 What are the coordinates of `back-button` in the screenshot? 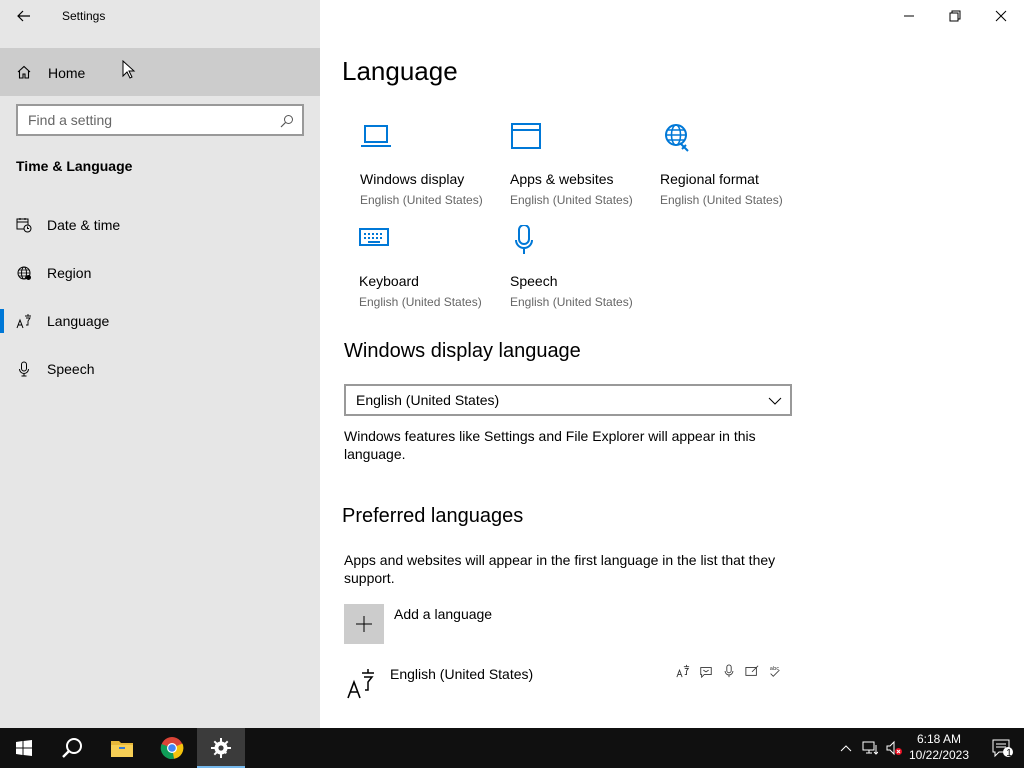 It's located at (24, 16).